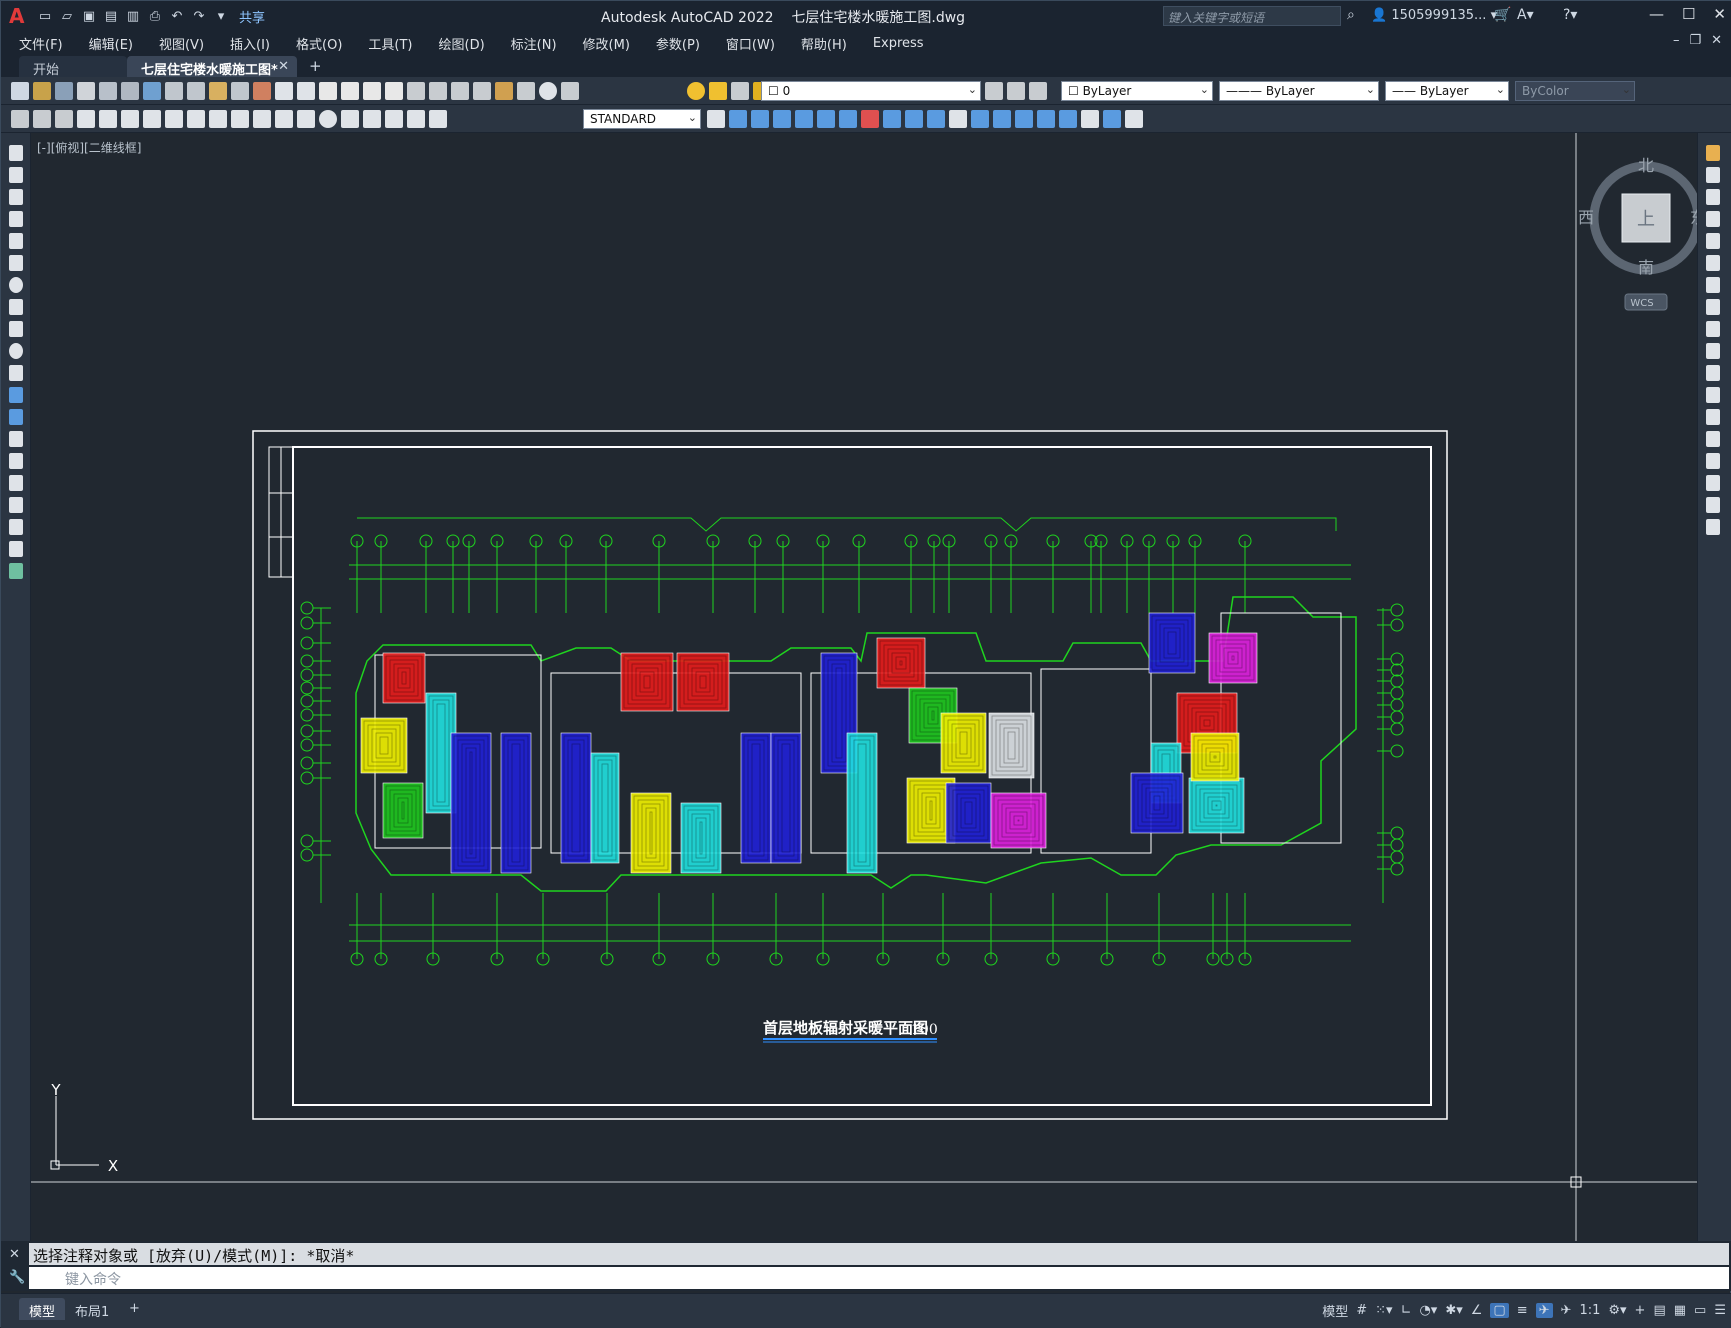  Describe the element at coordinates (1713, 329) in the screenshot. I see `stretch-side-icon` at that location.